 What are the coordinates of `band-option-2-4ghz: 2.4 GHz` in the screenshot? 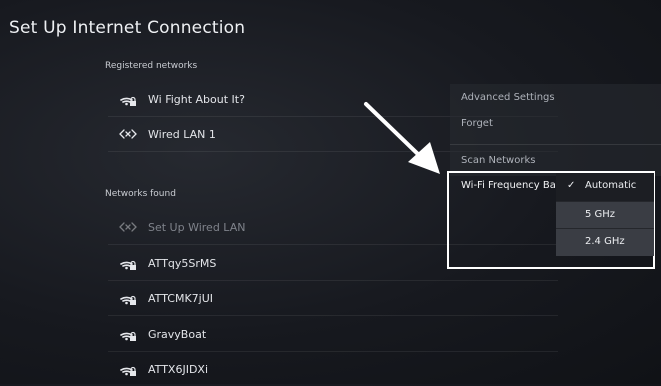 It's located at (605, 242).